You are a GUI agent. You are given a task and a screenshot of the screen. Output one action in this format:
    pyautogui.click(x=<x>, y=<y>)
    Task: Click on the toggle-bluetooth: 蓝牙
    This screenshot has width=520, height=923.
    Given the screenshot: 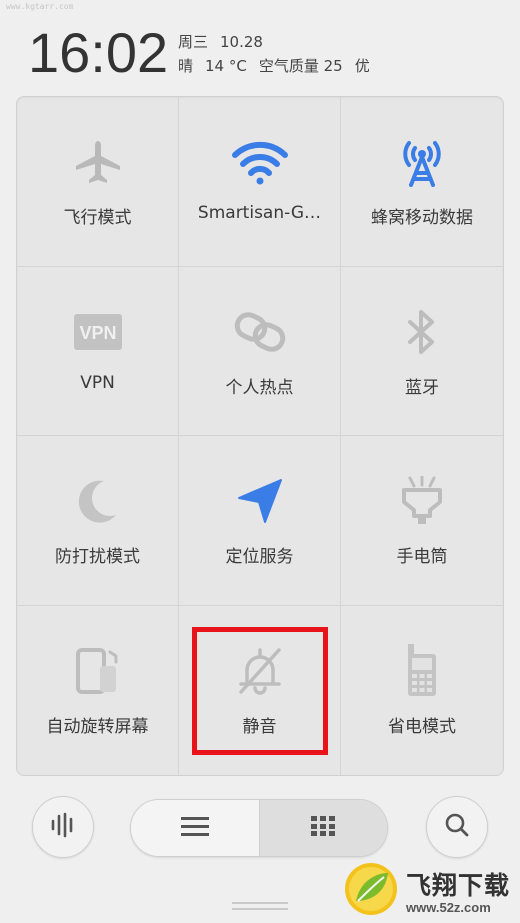 What is the action you would take?
    pyautogui.click(x=422, y=351)
    